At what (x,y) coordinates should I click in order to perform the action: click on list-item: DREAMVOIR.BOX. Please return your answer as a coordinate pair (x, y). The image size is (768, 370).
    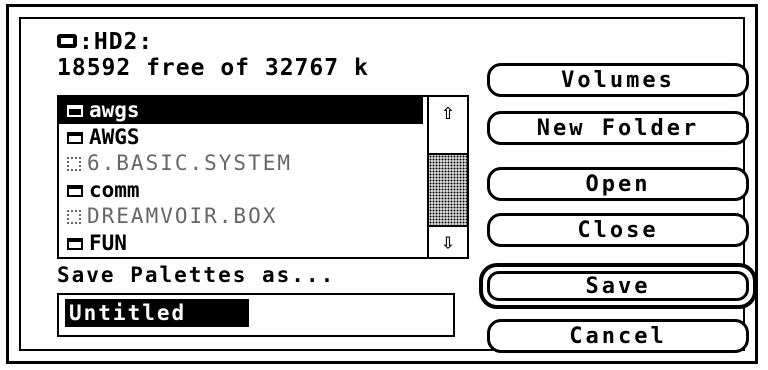
    Looking at the image, I should click on (241, 216).